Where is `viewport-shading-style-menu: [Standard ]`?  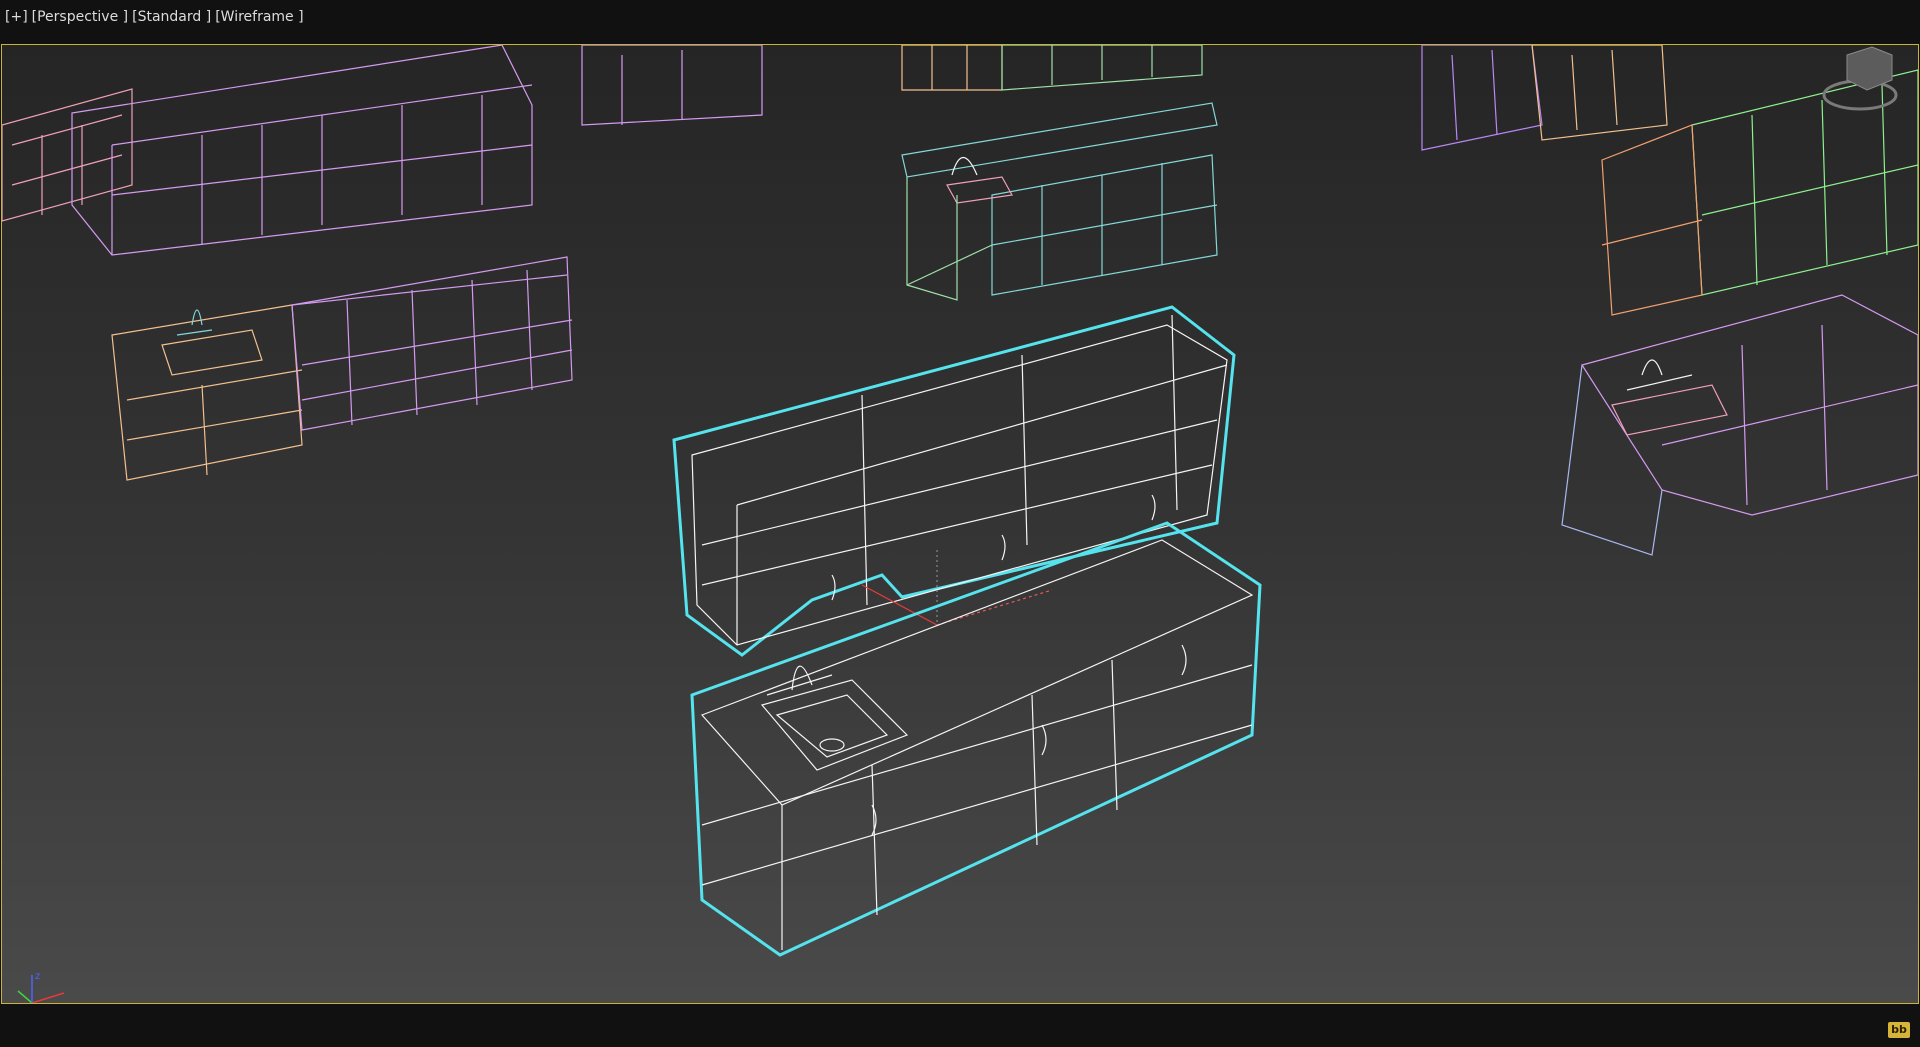 viewport-shading-style-menu: [Standard ] is located at coordinates (171, 17).